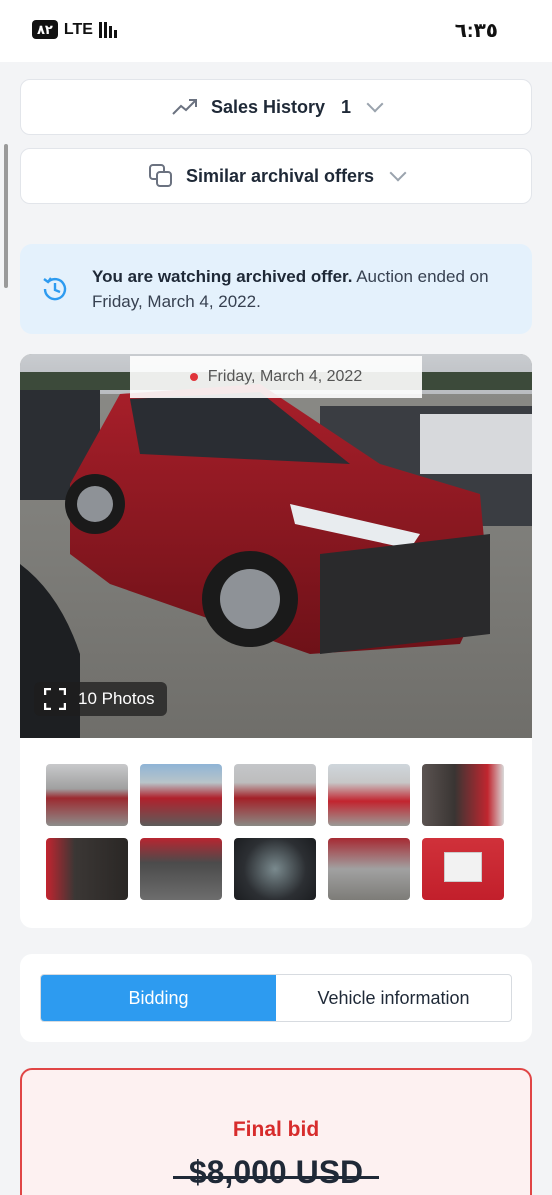 The width and height of the screenshot is (552, 1195). I want to click on sales-history-count: 1, so click(346, 106).